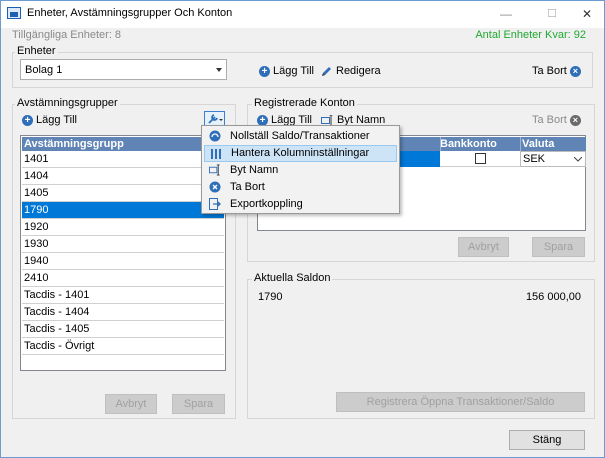  I want to click on menu-item-label: Hantera Kolumninställningar, so click(300, 153).